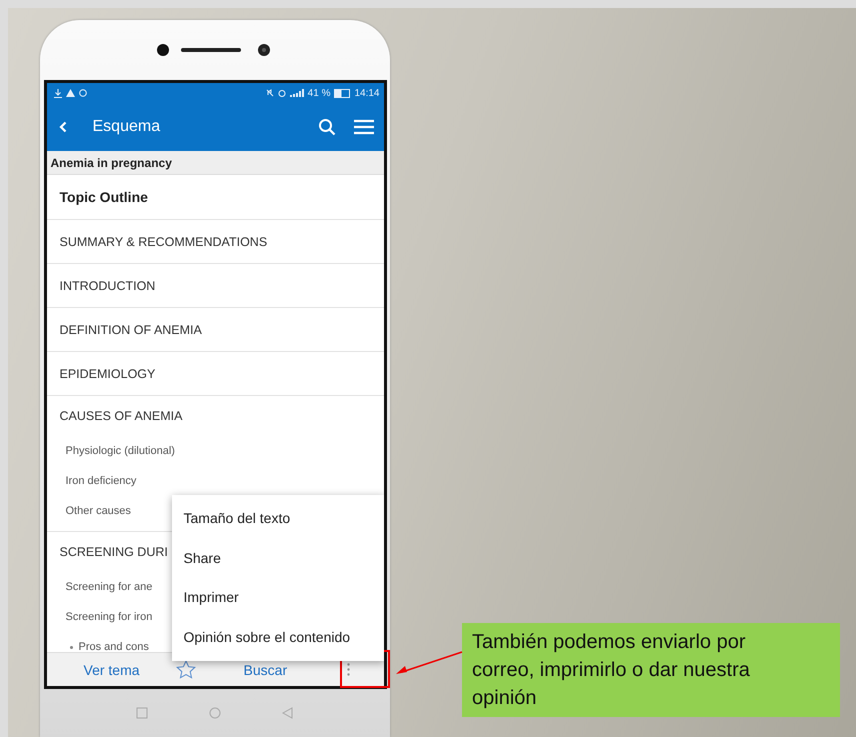 The width and height of the screenshot is (856, 737). Describe the element at coordinates (278, 558) in the screenshot. I see `menu-item: Share` at that location.